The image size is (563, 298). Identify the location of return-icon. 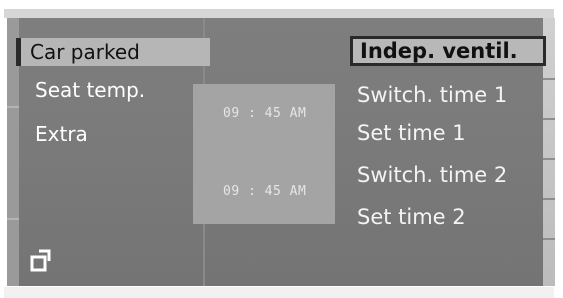
(42, 261).